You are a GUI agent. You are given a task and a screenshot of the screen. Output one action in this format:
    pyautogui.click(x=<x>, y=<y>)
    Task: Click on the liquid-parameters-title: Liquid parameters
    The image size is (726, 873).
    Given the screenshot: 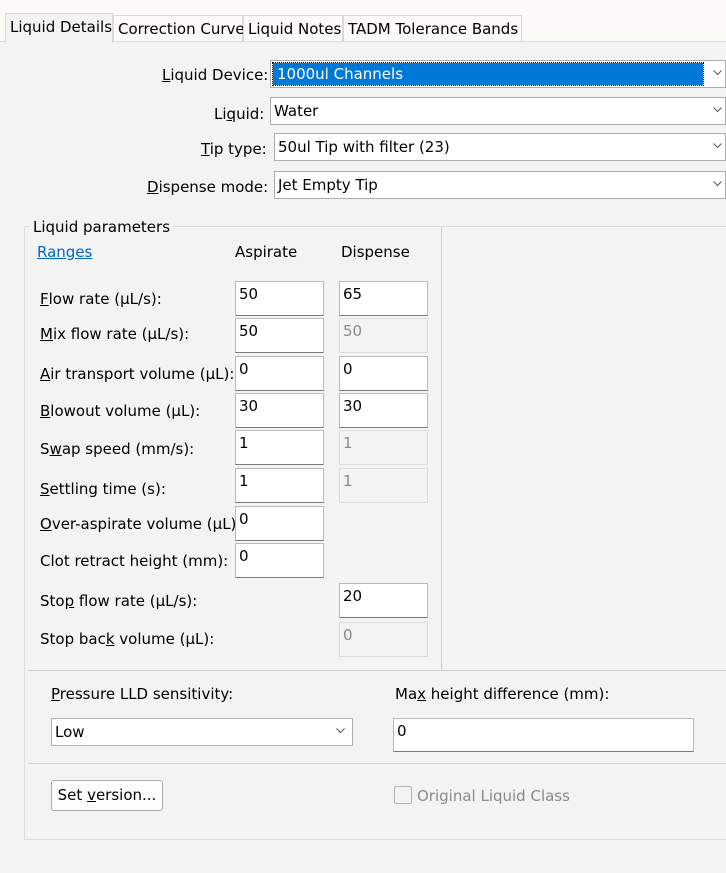 What is the action you would take?
    pyautogui.click(x=102, y=227)
    